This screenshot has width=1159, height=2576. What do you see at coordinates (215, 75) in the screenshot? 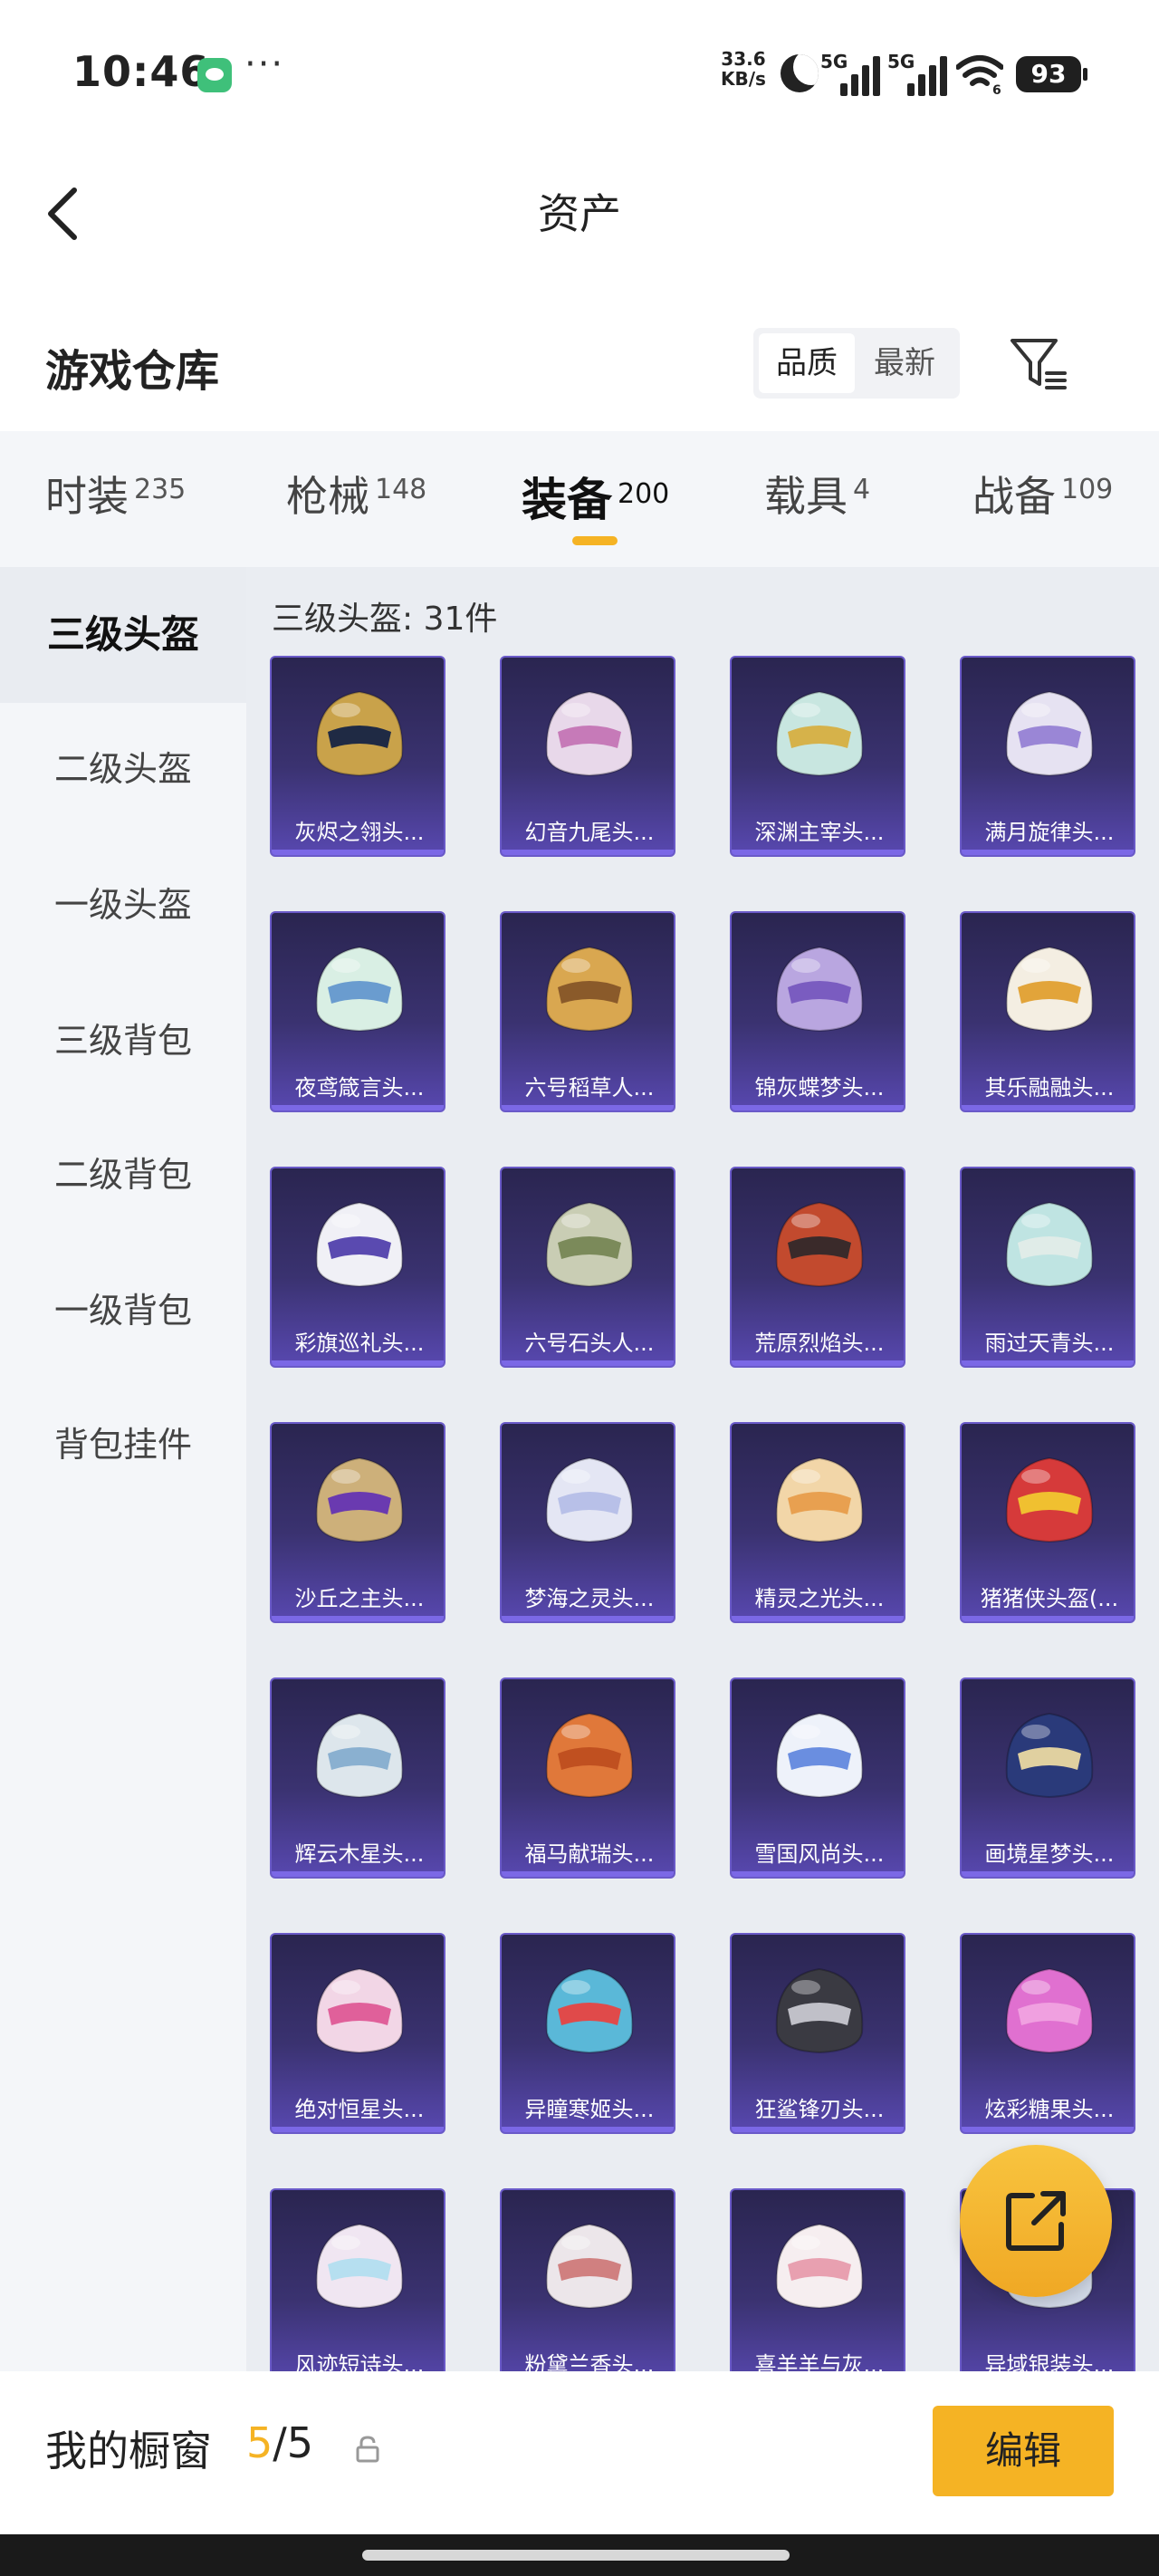
I see `wechat-notification-icon` at bounding box center [215, 75].